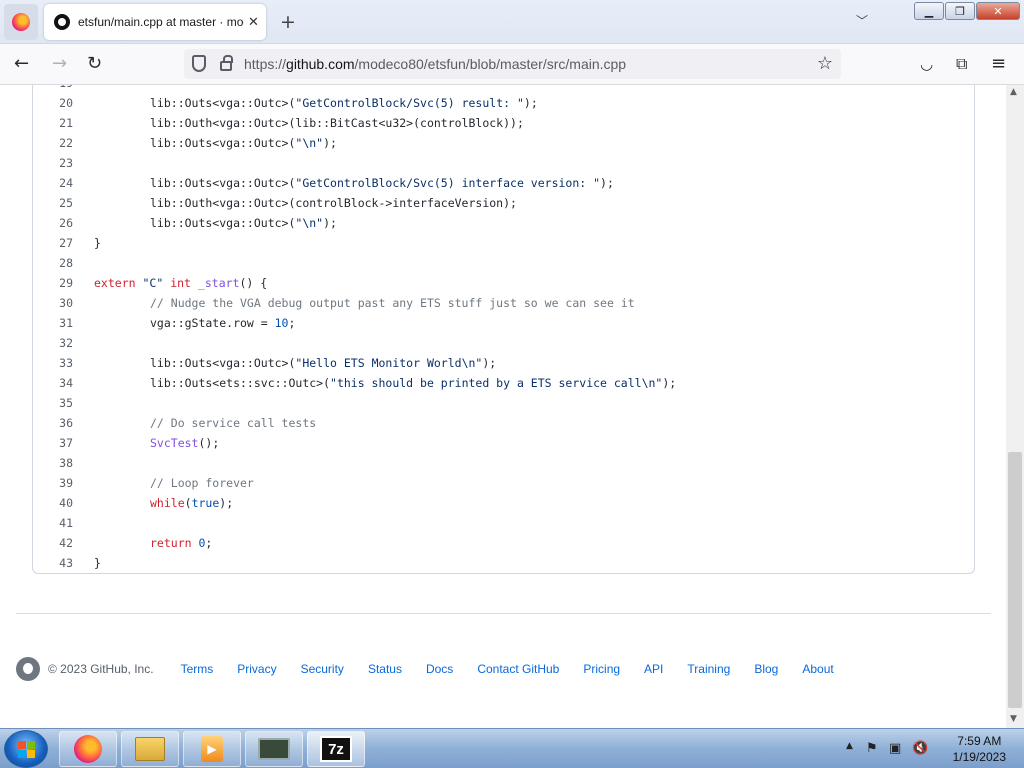 This screenshot has width=1024, height=768. What do you see at coordinates (181, 283) in the screenshot?
I see `line-code: extern "C" int _start() {` at bounding box center [181, 283].